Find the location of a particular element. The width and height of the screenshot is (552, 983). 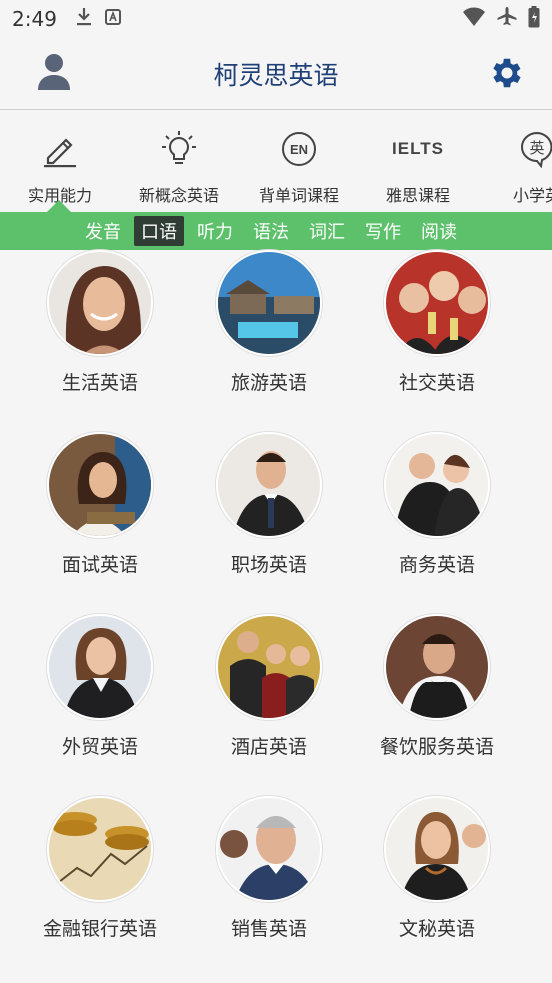

gear-icon is located at coordinates (507, 73).